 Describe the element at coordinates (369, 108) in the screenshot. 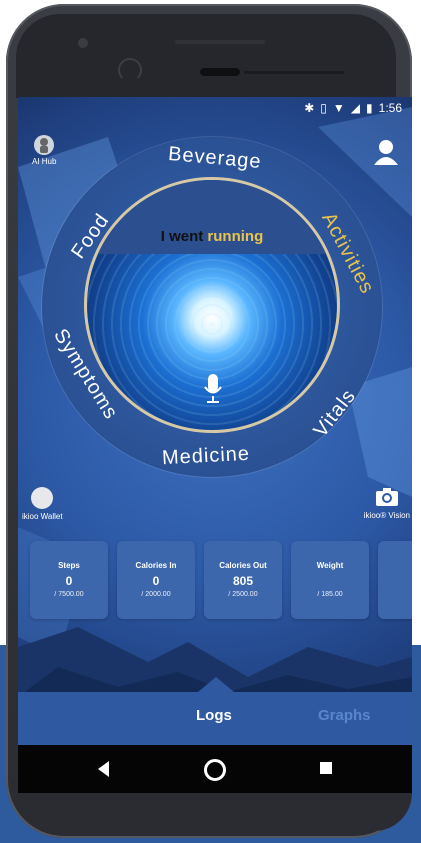

I see `battery-icon: ▮` at that location.